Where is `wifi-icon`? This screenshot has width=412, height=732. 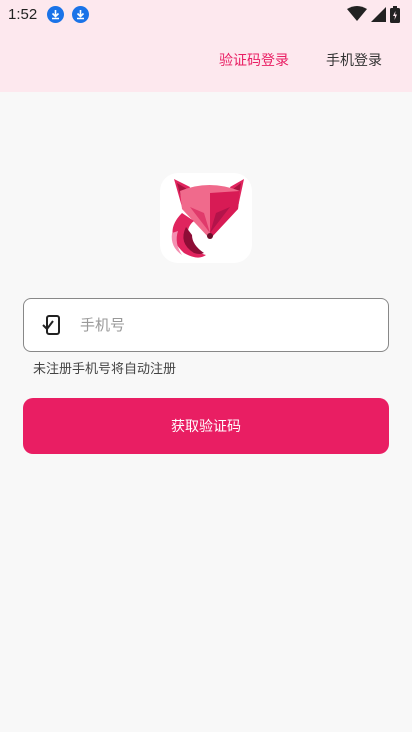
wifi-icon is located at coordinates (357, 13).